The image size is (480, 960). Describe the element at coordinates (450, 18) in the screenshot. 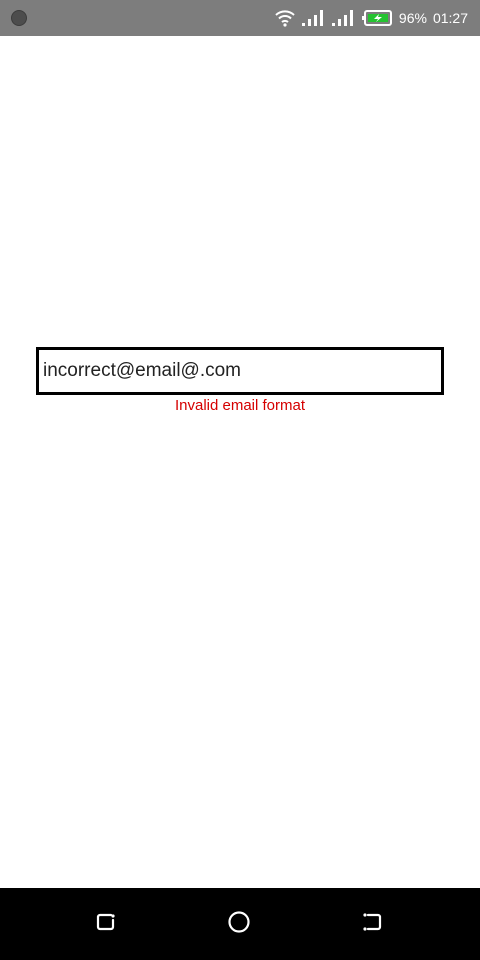

I see `status-time: 01:27` at that location.